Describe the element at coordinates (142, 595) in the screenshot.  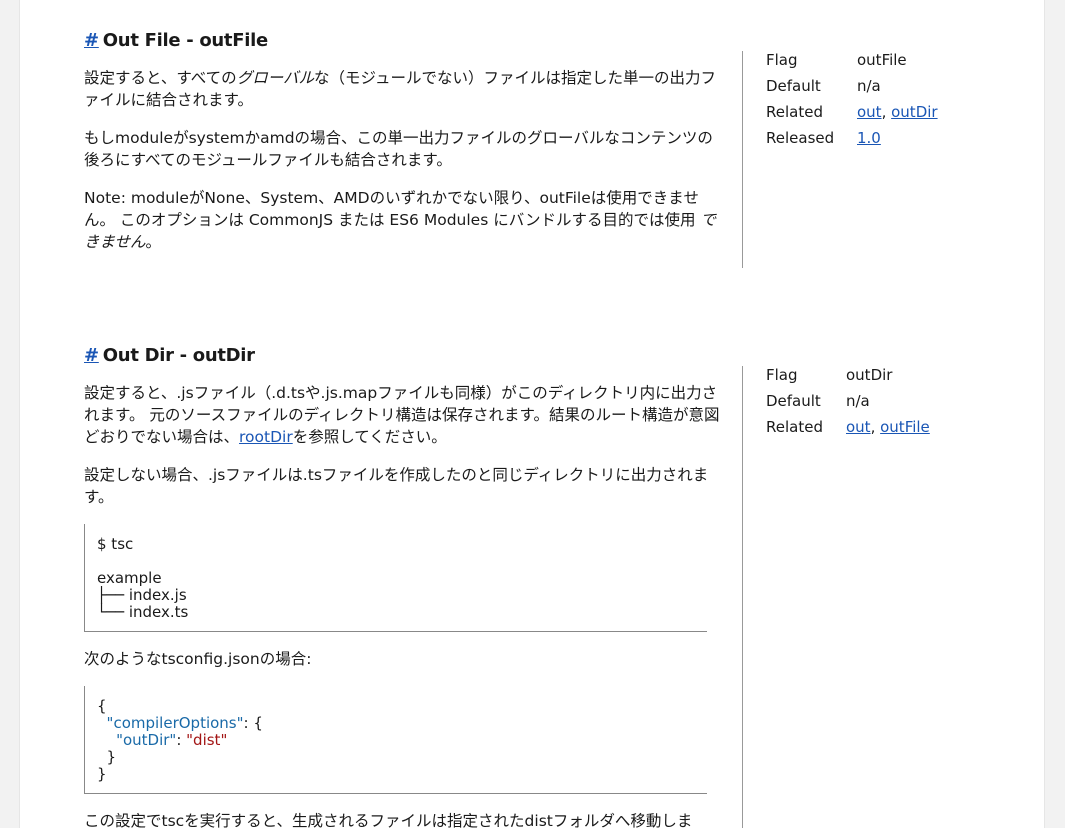
I see `code-tree-line-1: ├── index.js` at that location.